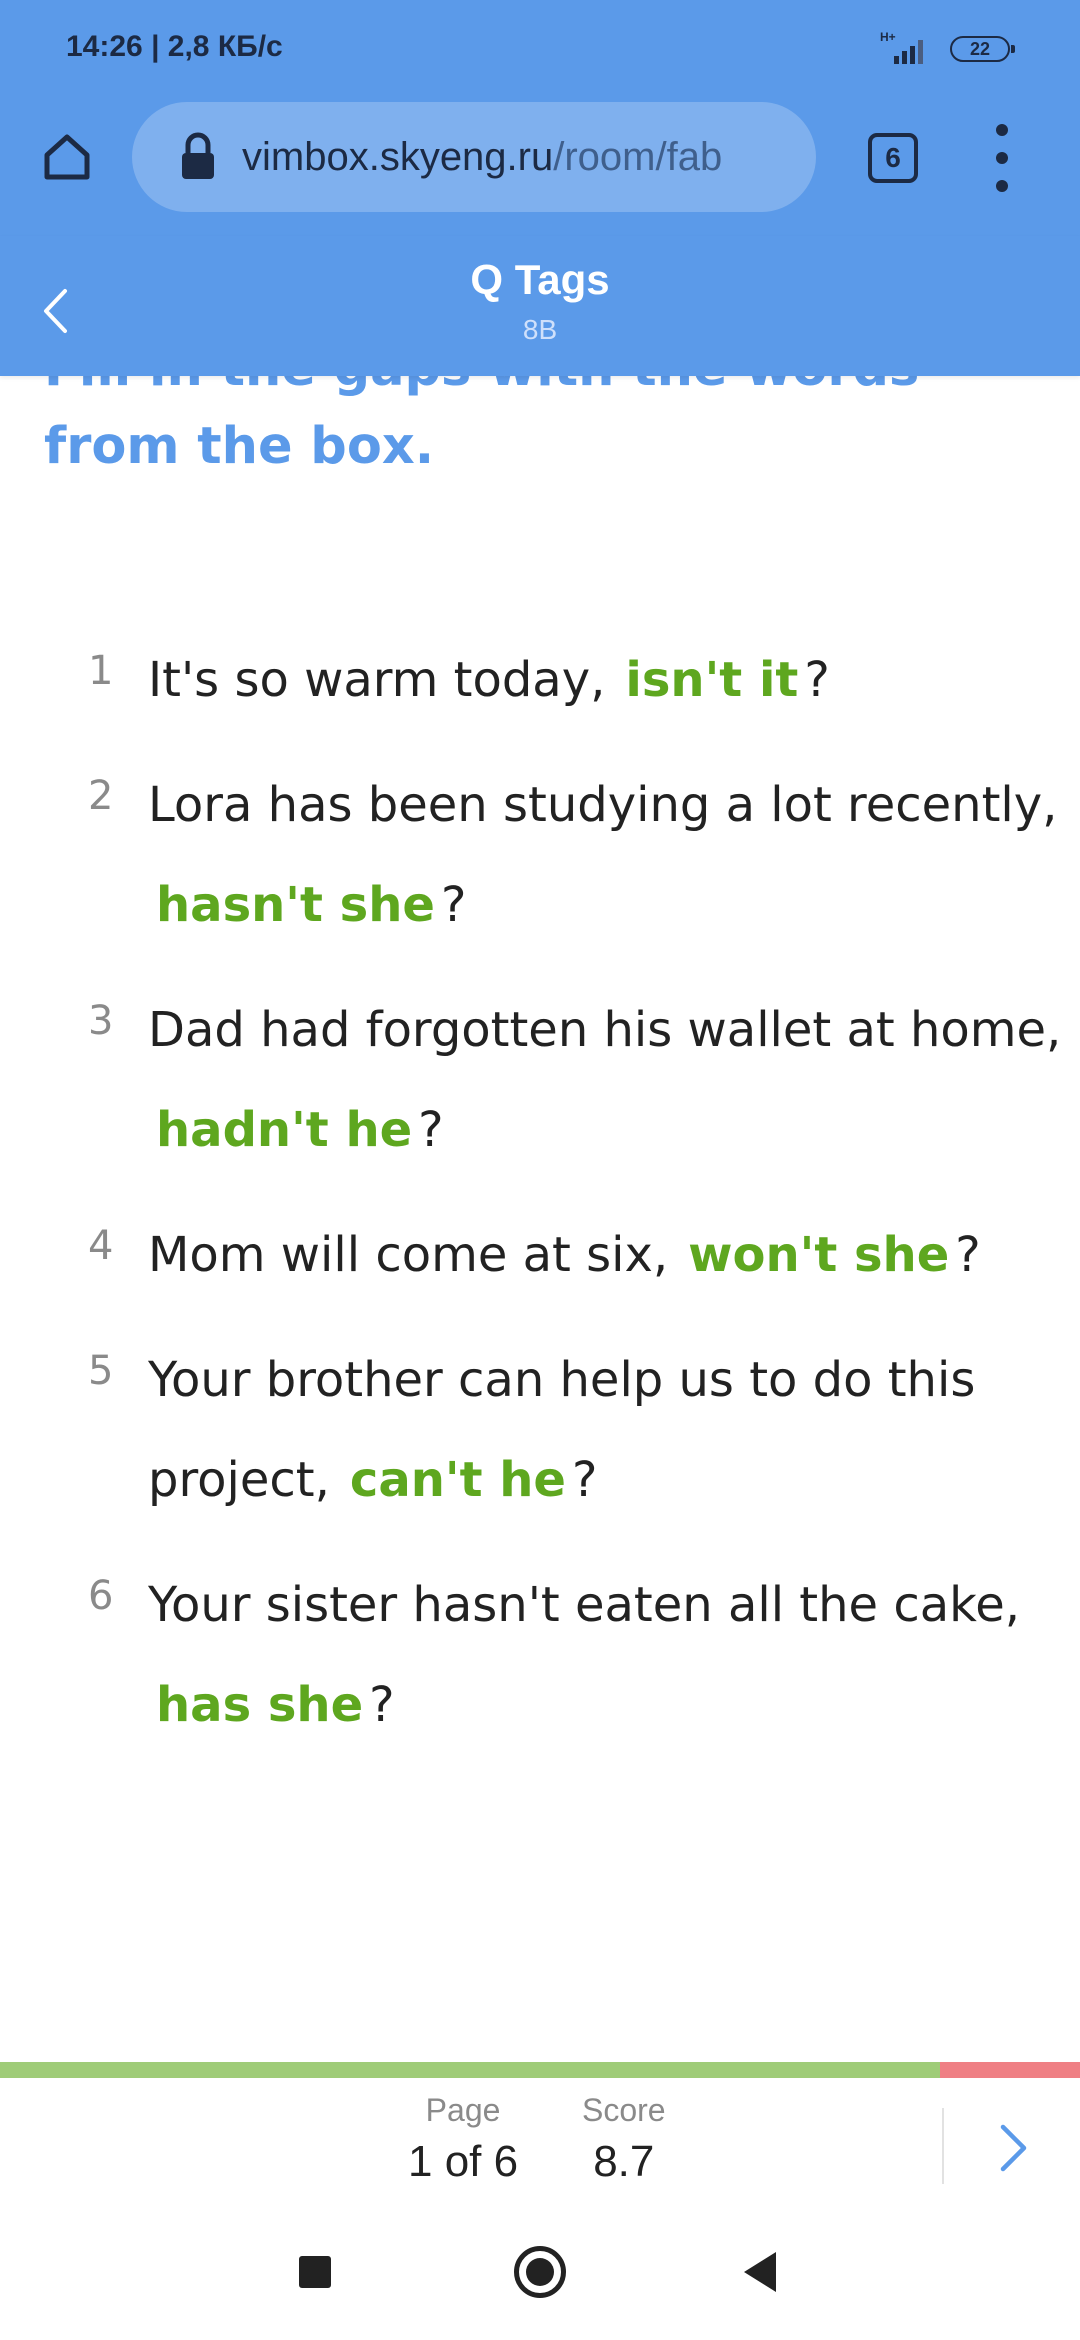 The image size is (1080, 2340). I want to click on tab-count: 6, so click(893, 157).